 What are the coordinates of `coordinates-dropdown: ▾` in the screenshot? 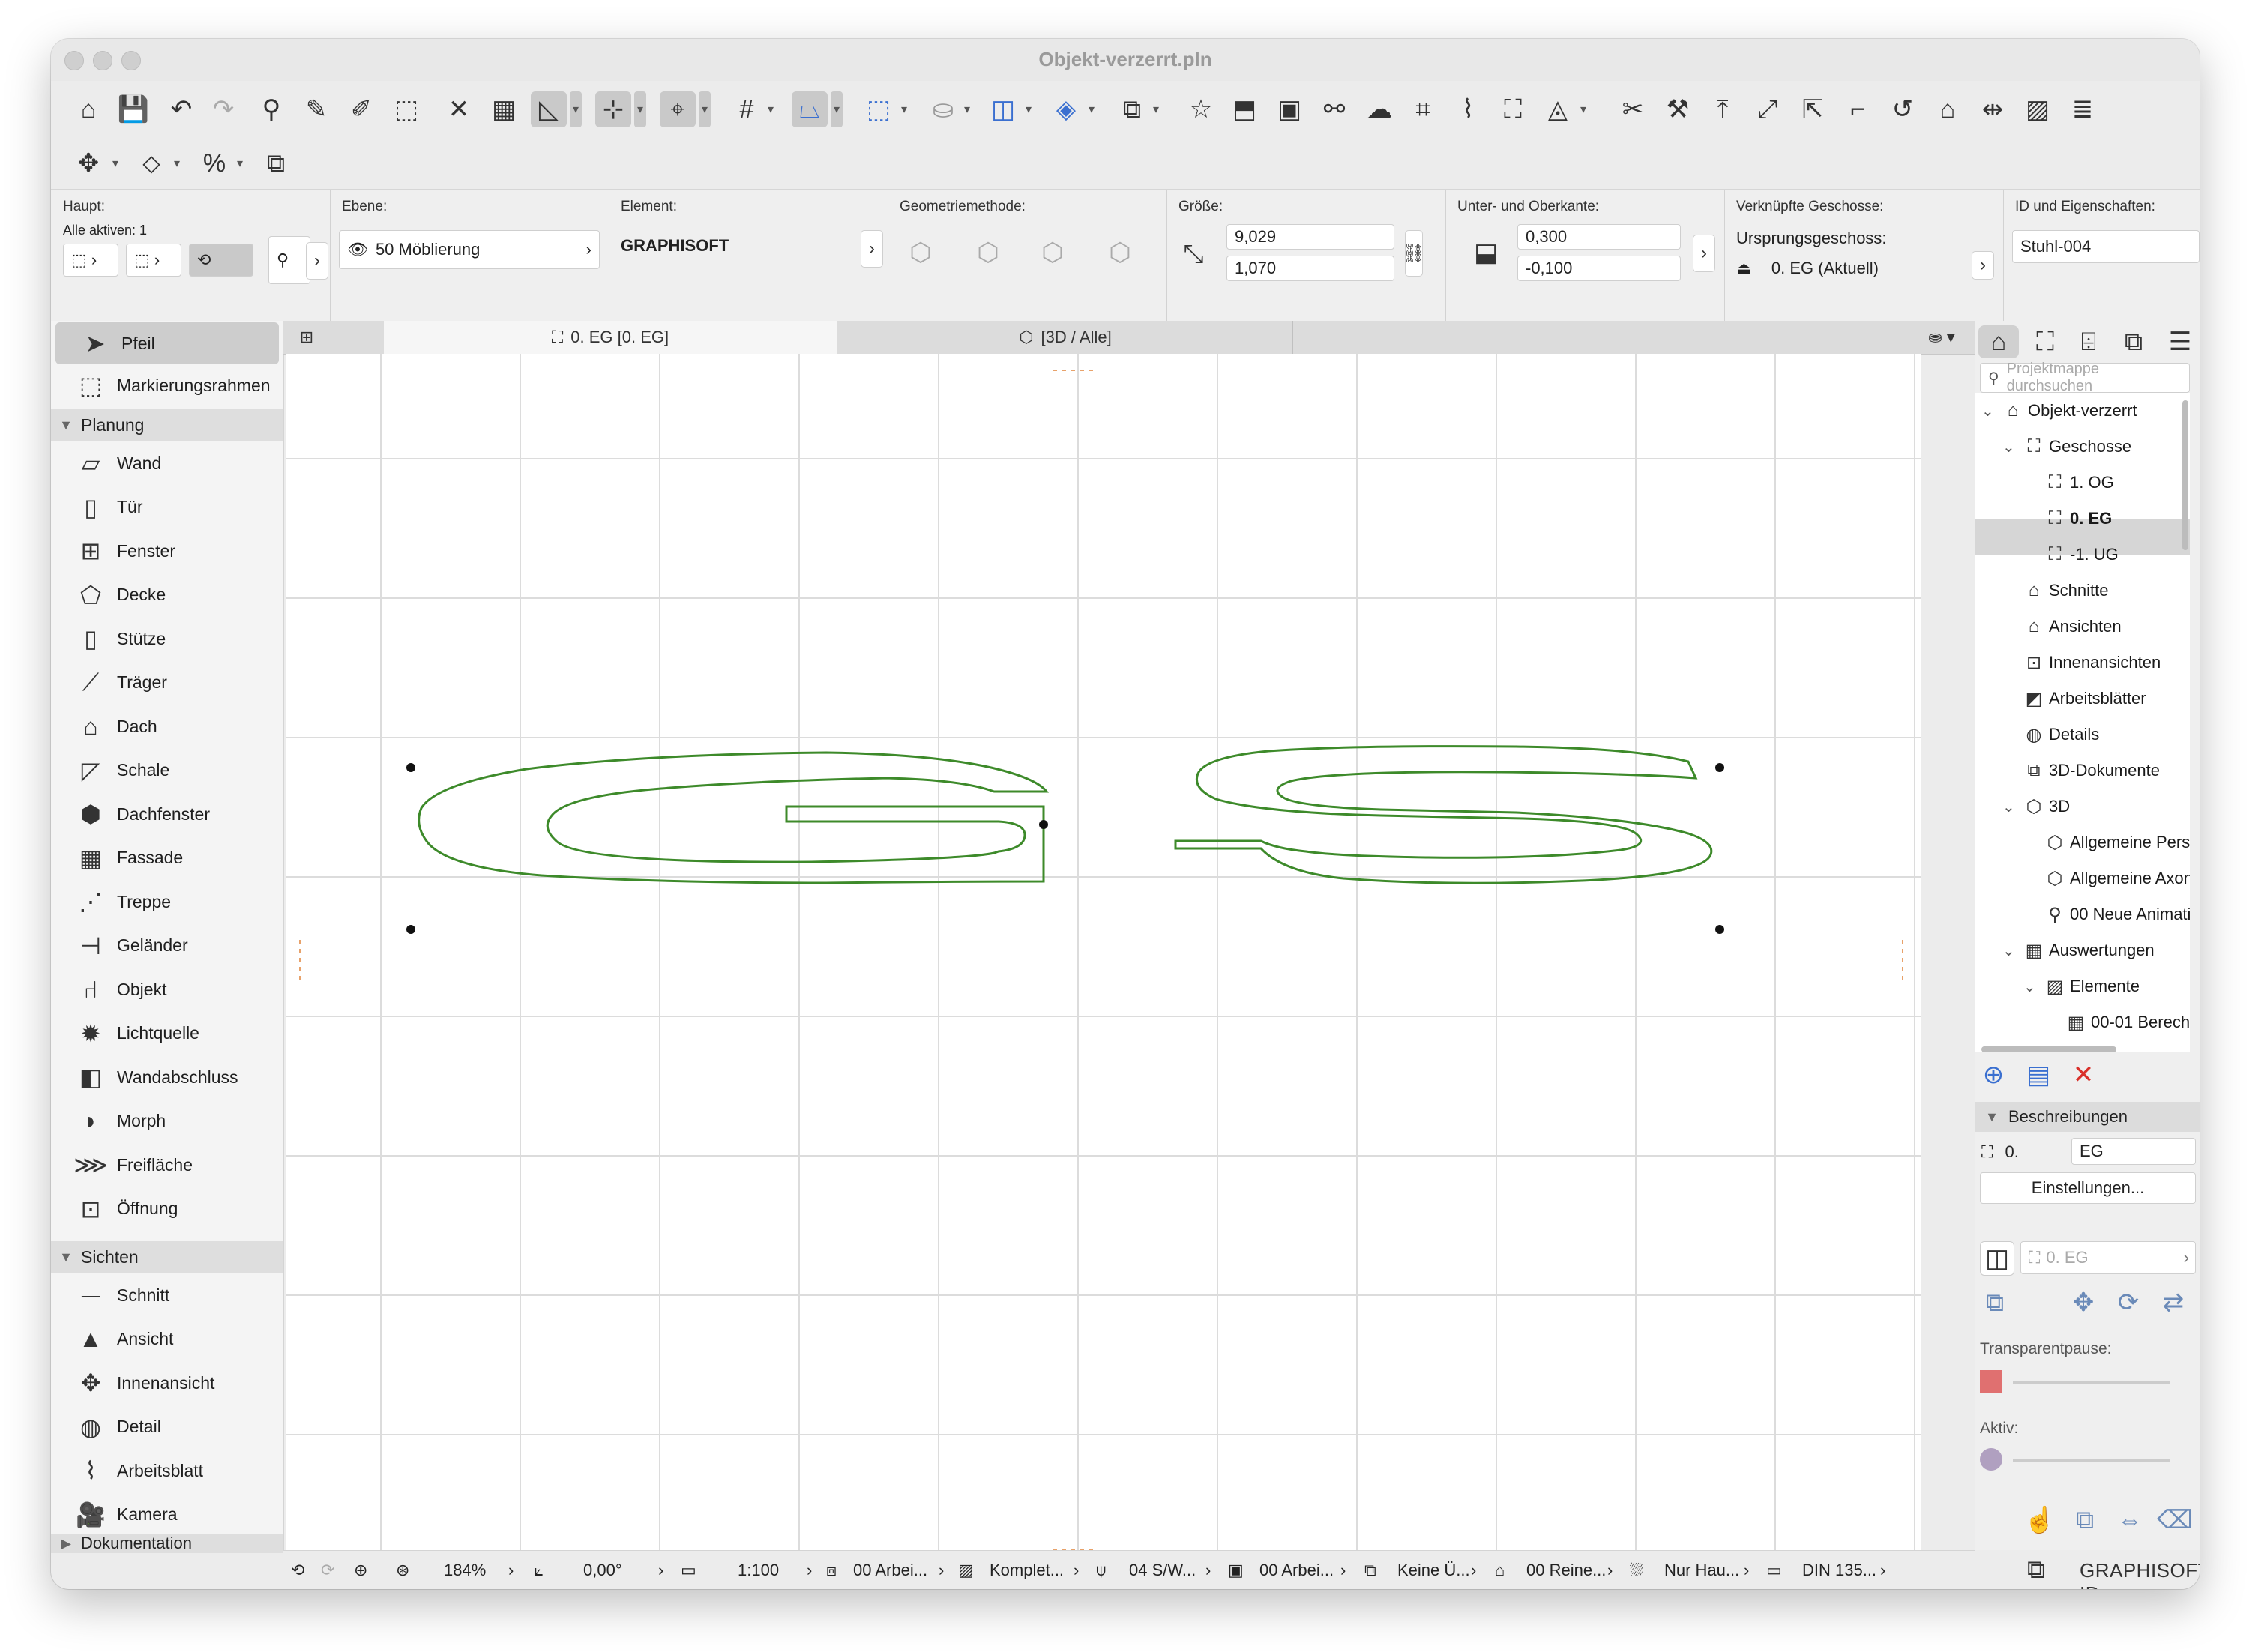 It's located at (705, 109).